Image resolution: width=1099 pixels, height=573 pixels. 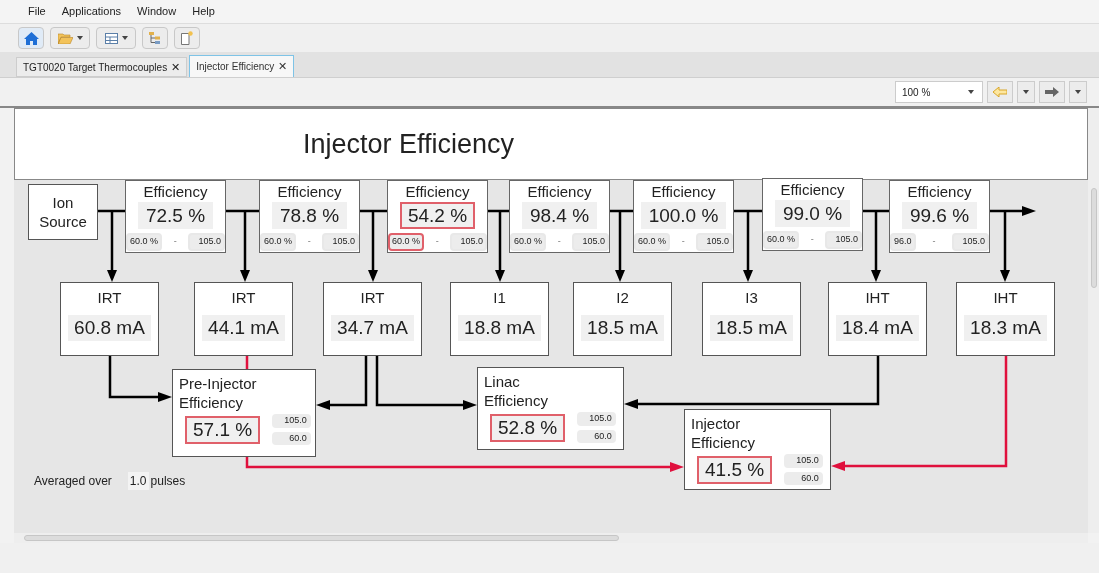 What do you see at coordinates (37, 11) in the screenshot?
I see `menu-item: File` at bounding box center [37, 11].